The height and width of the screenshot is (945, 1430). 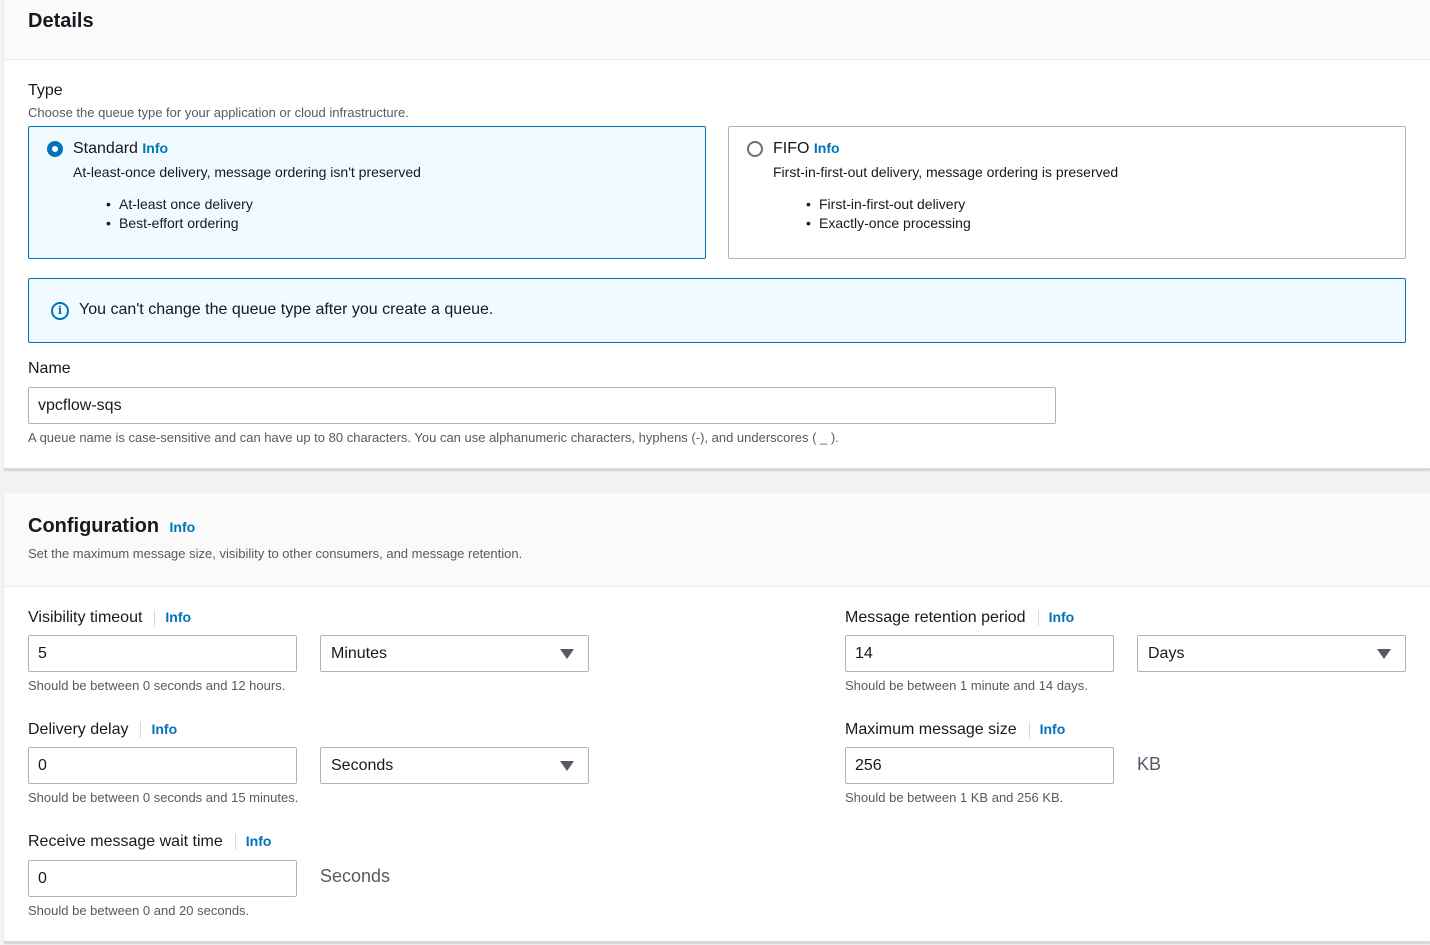 I want to click on fifo-title: FIFO, so click(x=791, y=148).